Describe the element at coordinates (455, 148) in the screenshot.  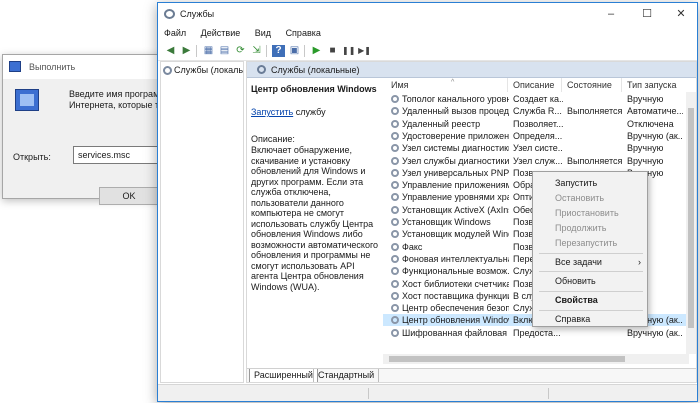
I see `cell-text: Узел системы диагностики` at that location.